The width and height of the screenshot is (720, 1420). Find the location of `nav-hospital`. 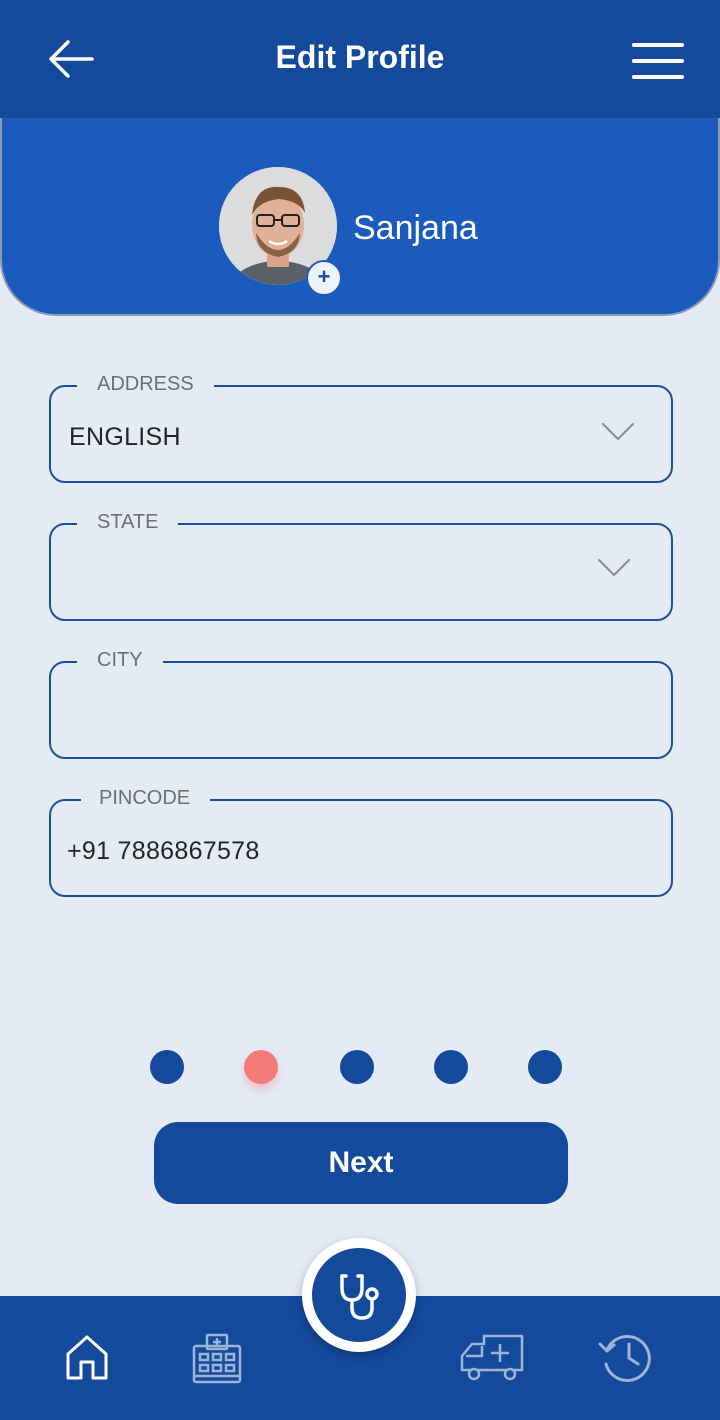

nav-hospital is located at coordinates (217, 1360).